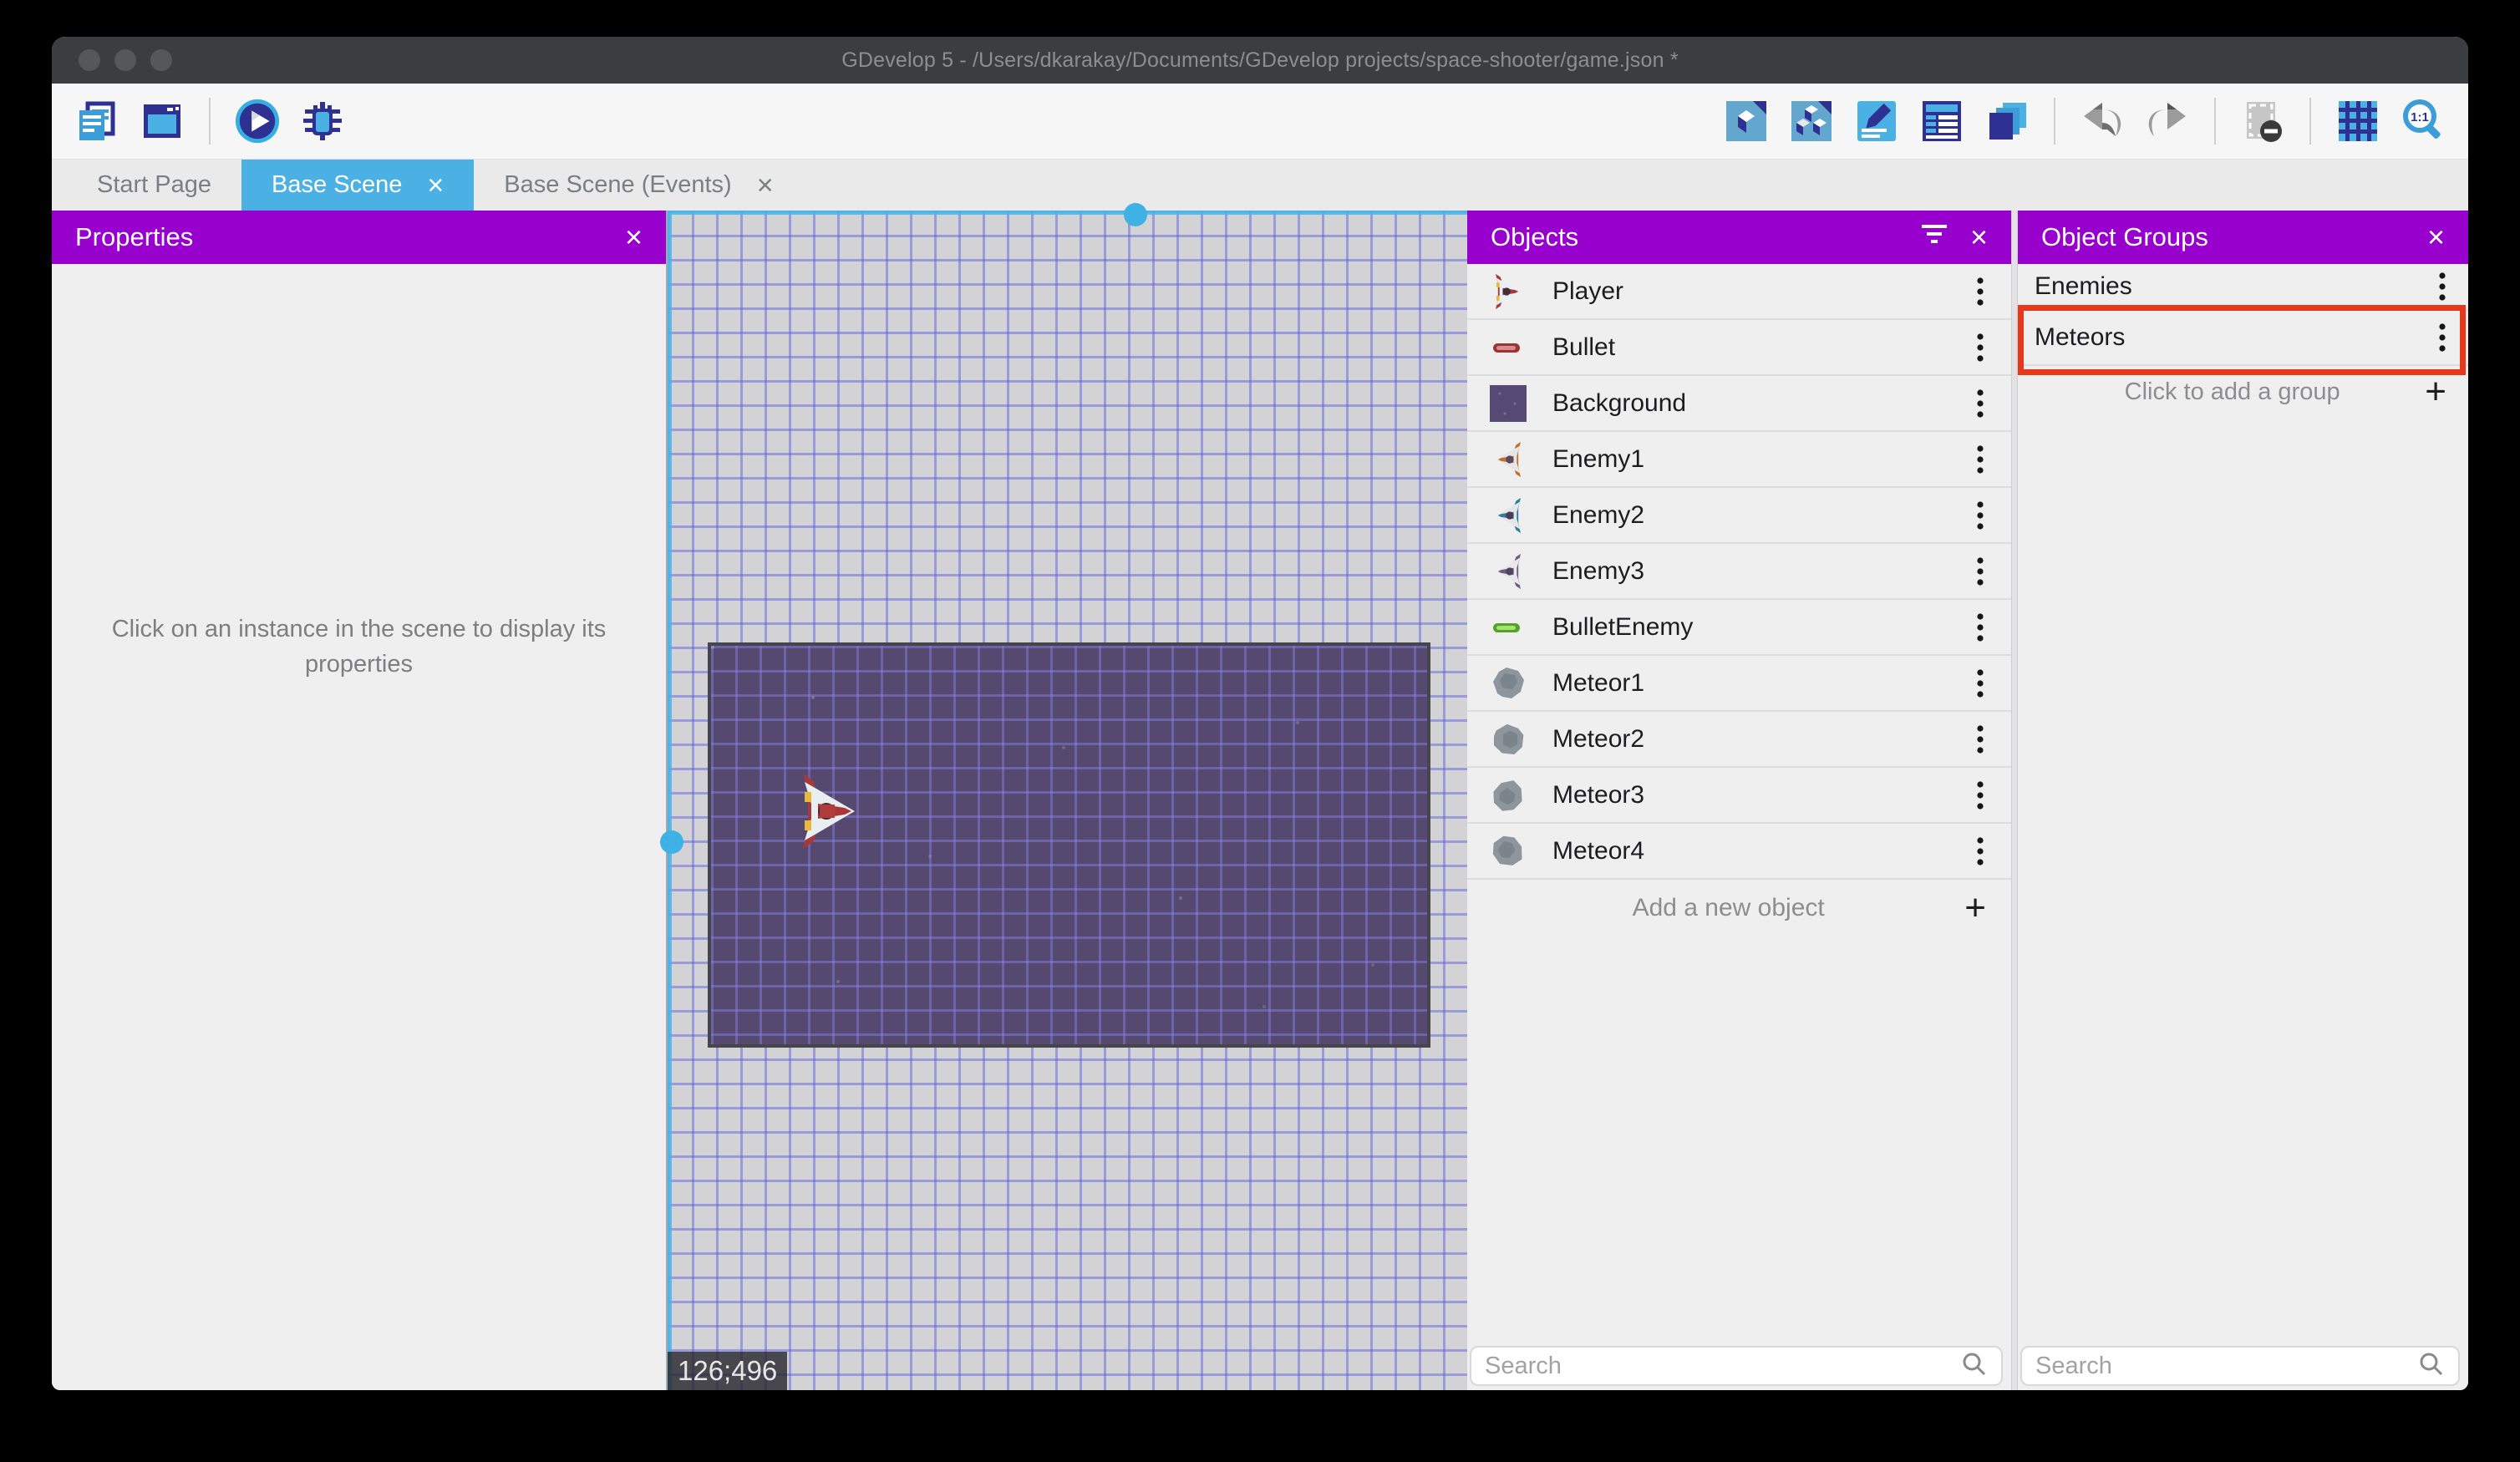 The width and height of the screenshot is (2520, 1462). Describe the element at coordinates (2262, 121) in the screenshot. I see `toggle-instances-masks-icon` at that location.